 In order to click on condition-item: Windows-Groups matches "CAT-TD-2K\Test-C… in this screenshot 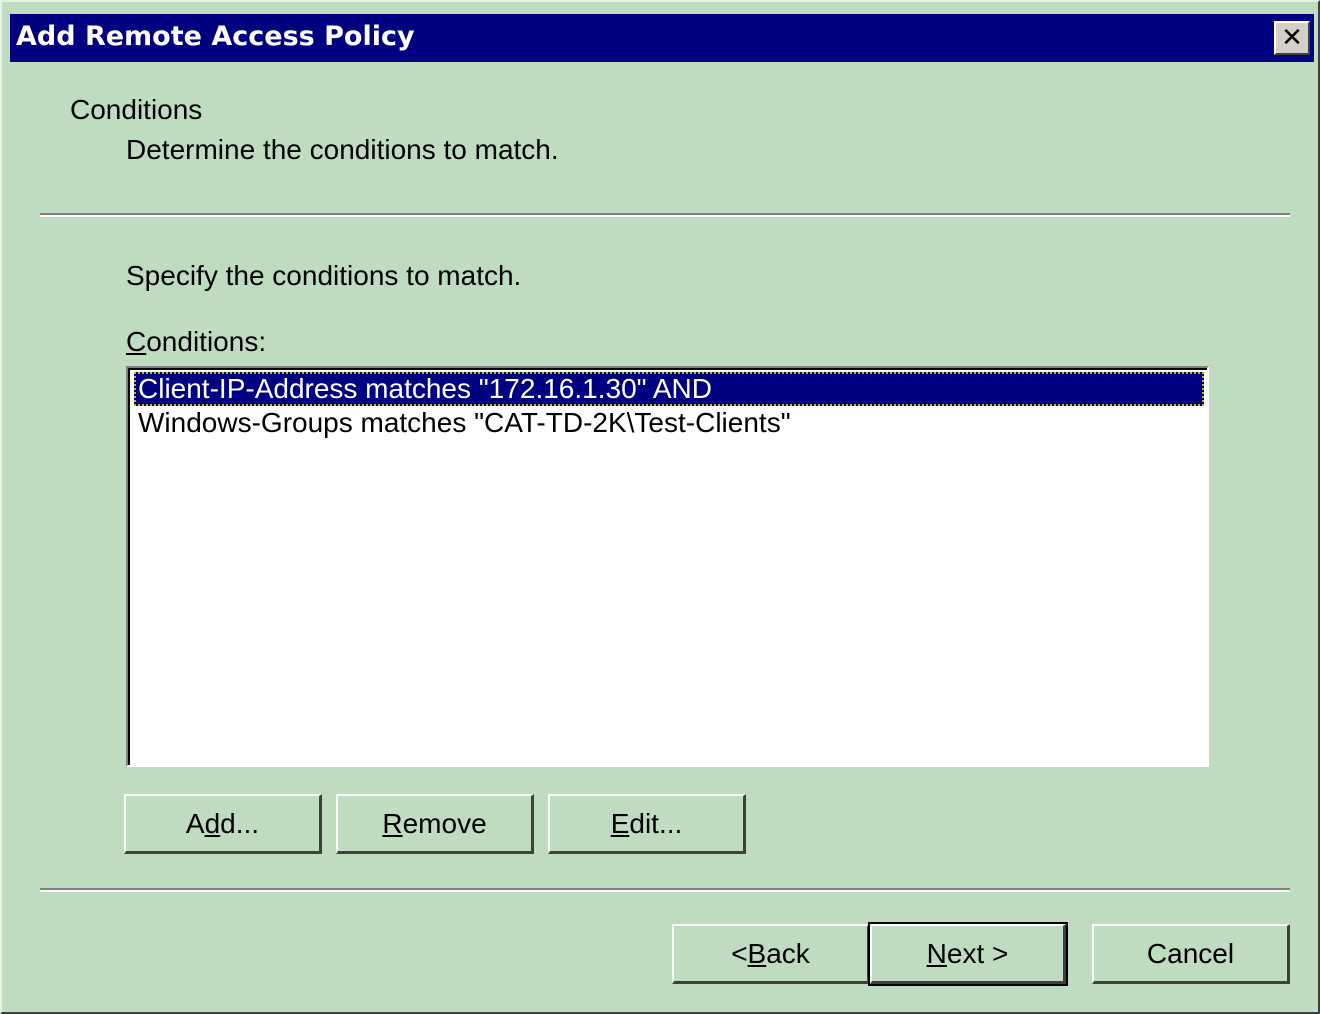, I will do `click(464, 423)`.